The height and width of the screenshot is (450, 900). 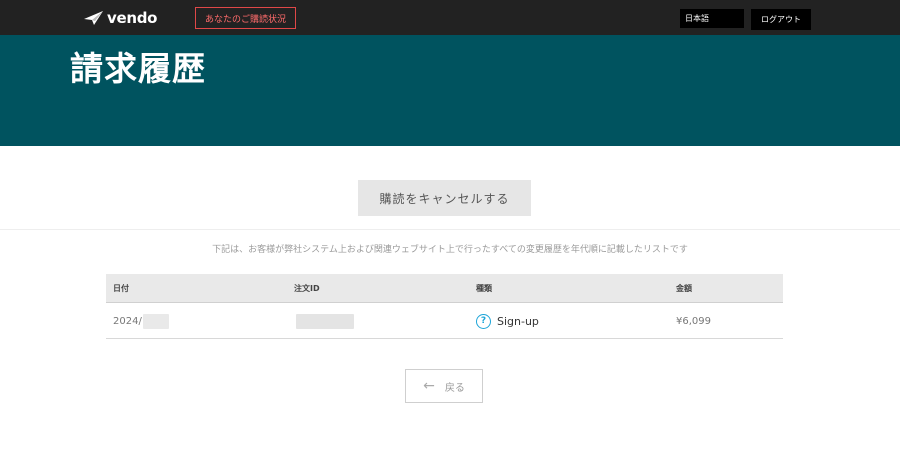 I want to click on column-header-order-id: 注文ID, so click(x=307, y=288).